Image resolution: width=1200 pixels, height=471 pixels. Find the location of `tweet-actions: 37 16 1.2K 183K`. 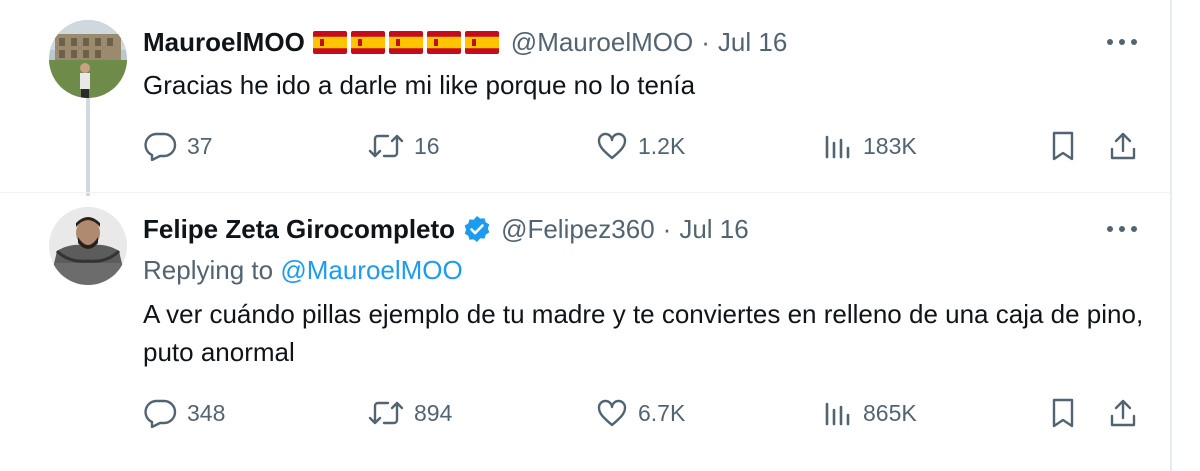

tweet-actions: 37 16 1.2K 183K is located at coordinates (643, 146).